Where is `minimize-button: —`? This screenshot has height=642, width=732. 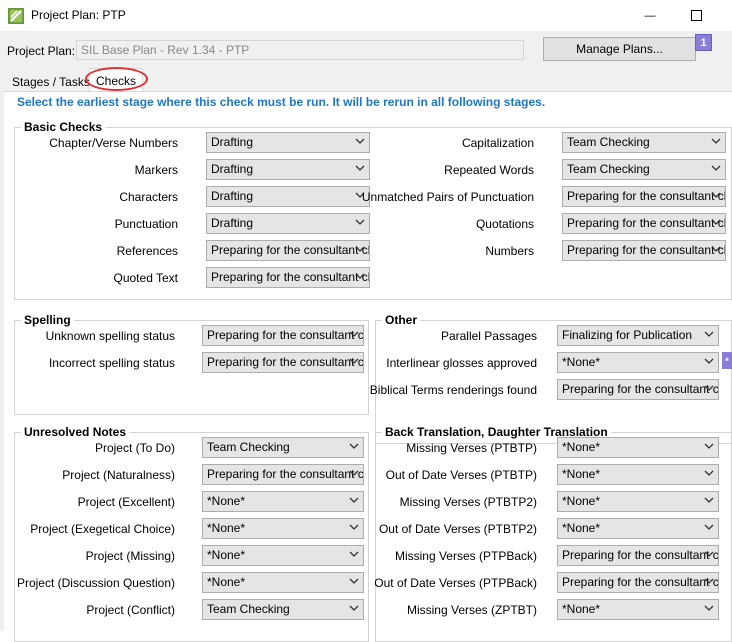
minimize-button: — is located at coordinates (650, 15).